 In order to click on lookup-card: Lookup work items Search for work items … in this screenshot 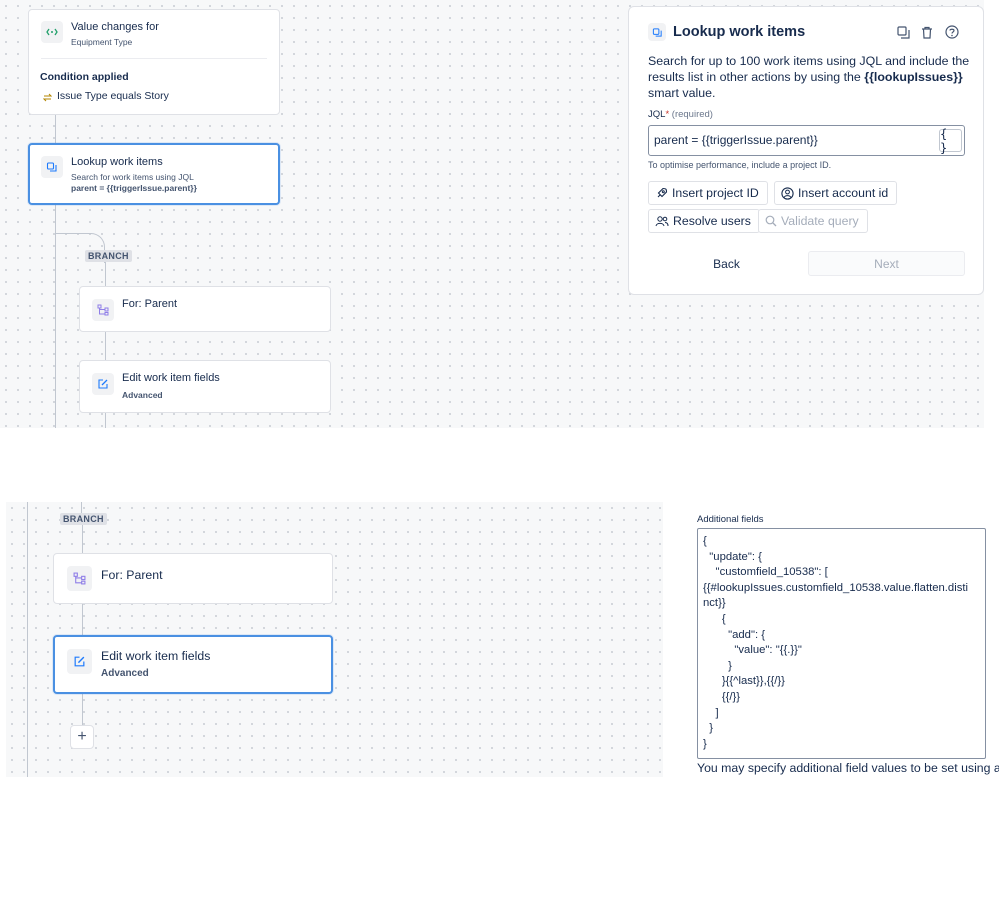, I will do `click(154, 174)`.